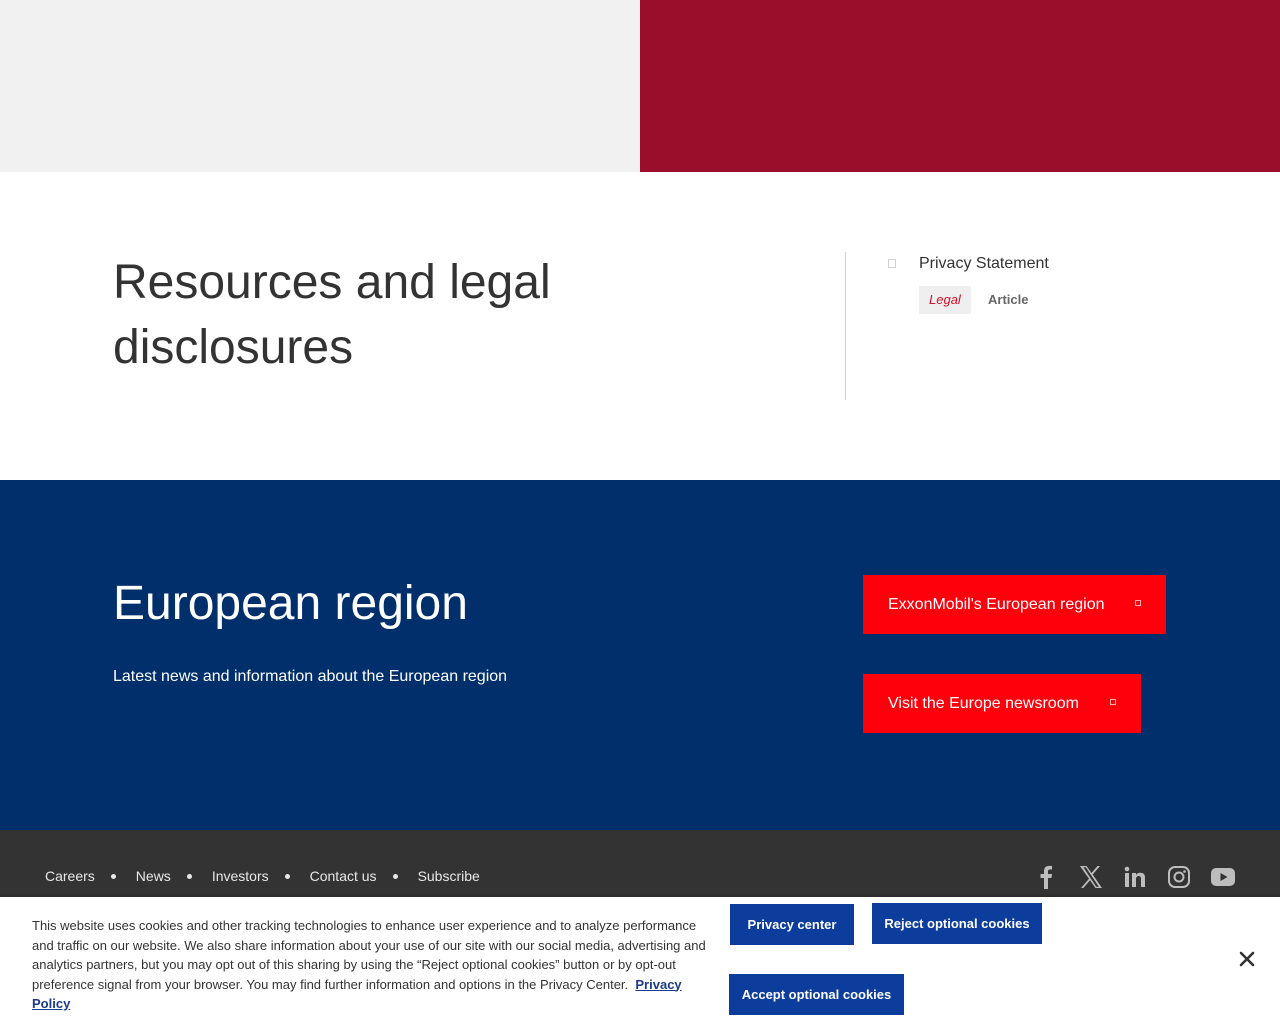  I want to click on youtube-icon, so click(1223, 877).